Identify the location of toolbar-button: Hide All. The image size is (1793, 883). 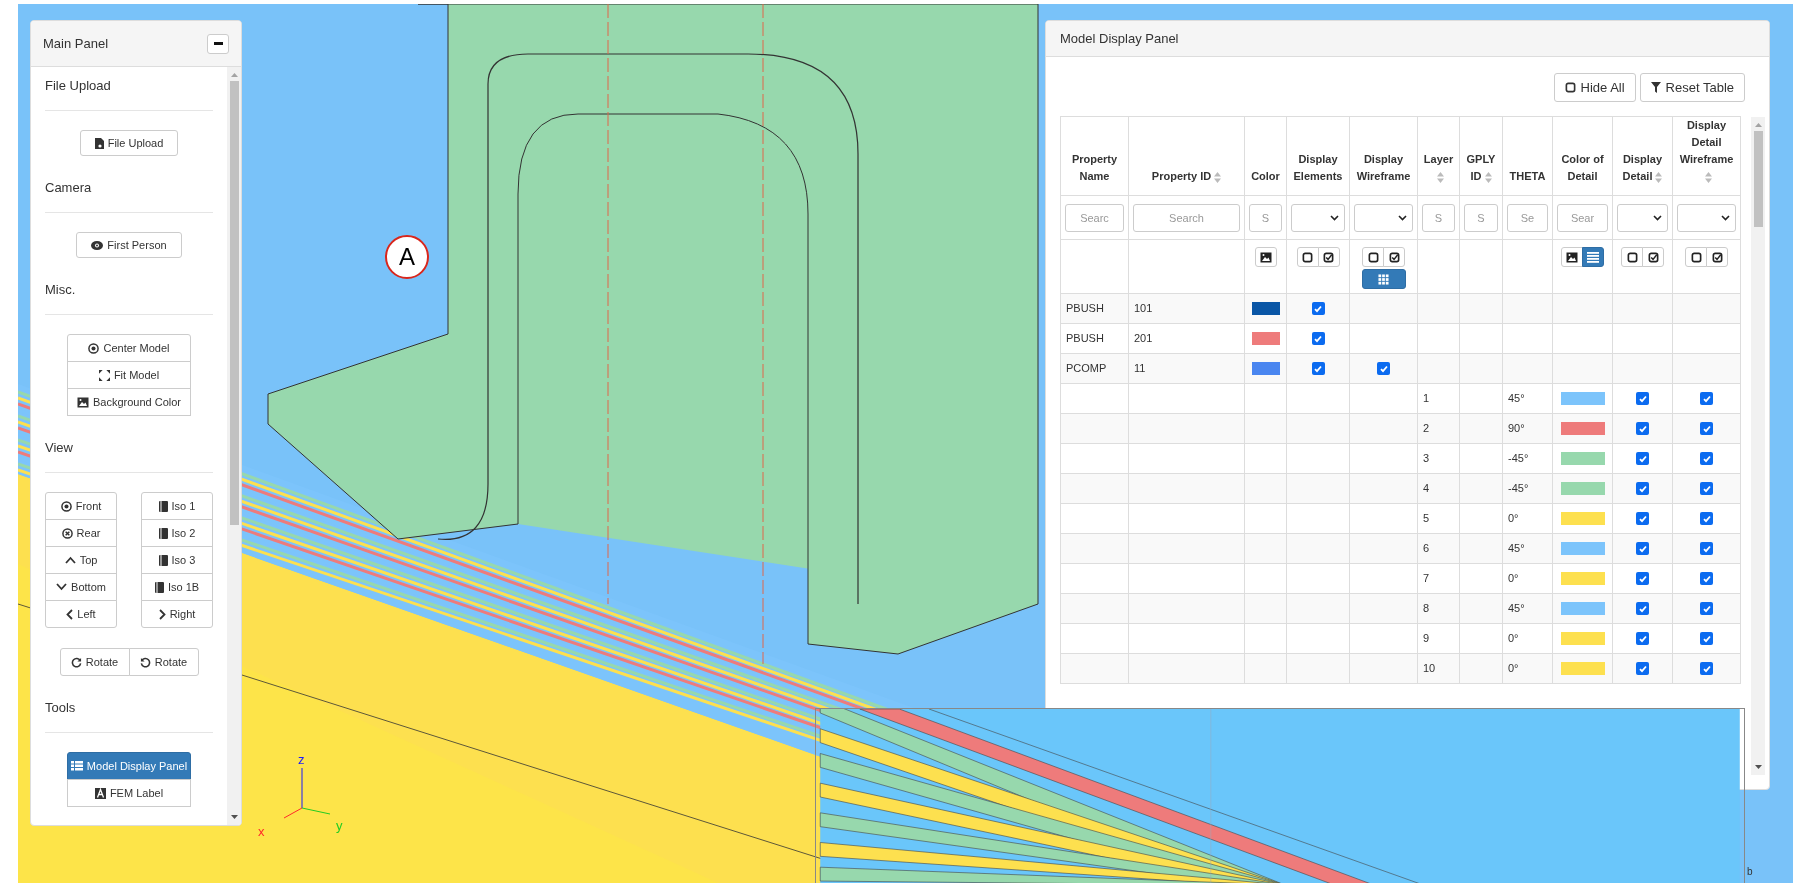
(1594, 87).